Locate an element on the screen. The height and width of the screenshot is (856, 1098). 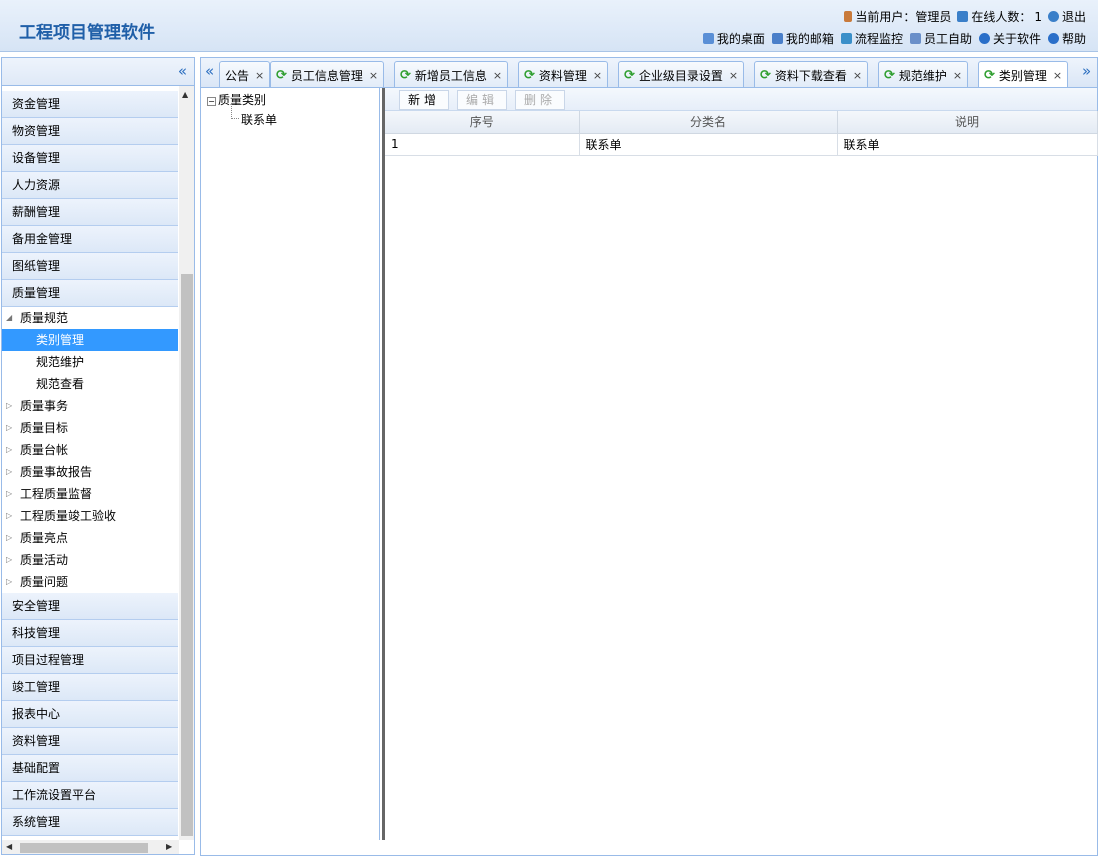
tree-item: 规范维护 is located at coordinates (90, 362).